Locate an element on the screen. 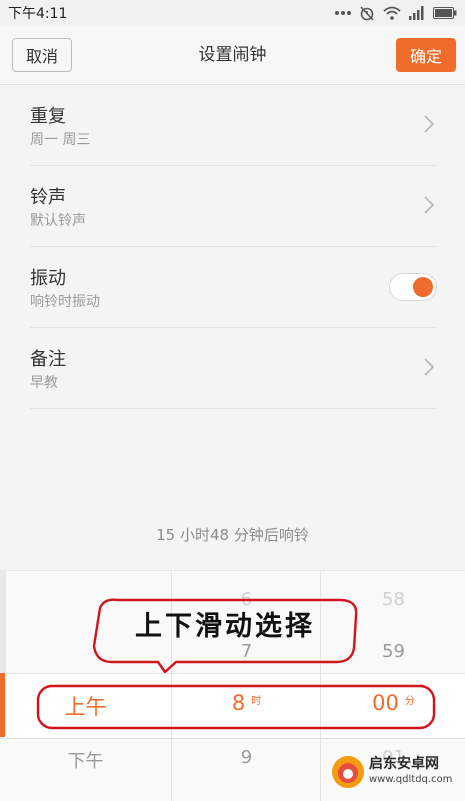 This screenshot has height=801, width=465. watermark-url: www.qdltdq.com is located at coordinates (411, 779).